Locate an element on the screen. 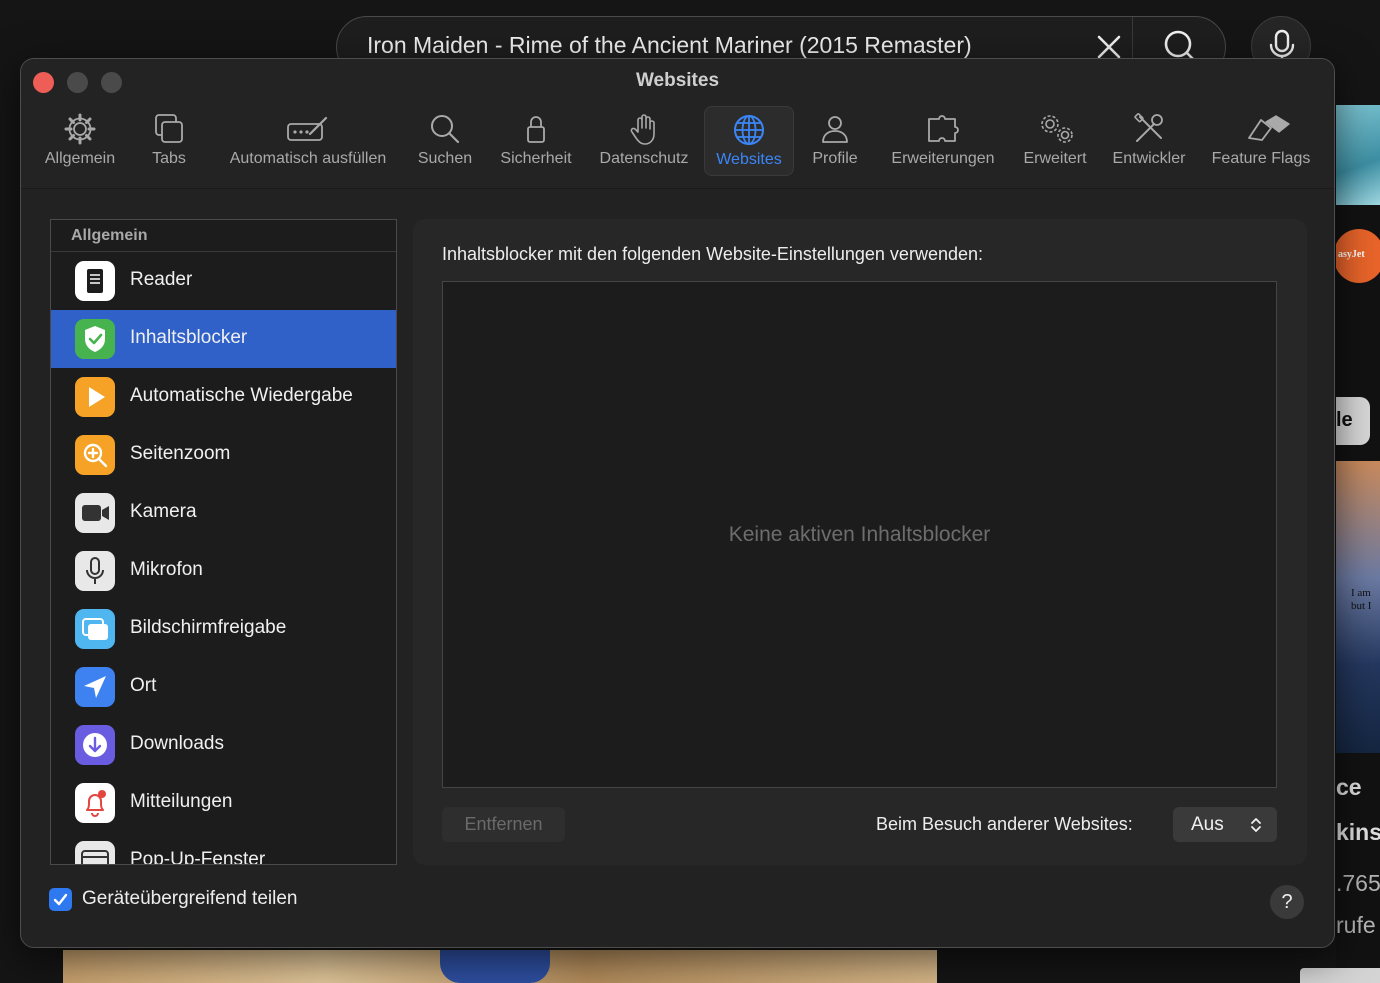 Image resolution: width=1380 pixels, height=983 pixels. remove-button: Entfernen is located at coordinates (503, 824).